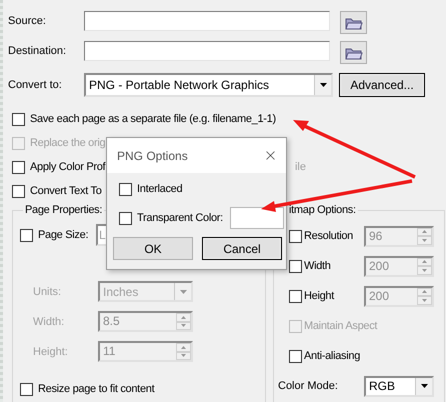  Describe the element at coordinates (68, 167) in the screenshot. I see `option-label: Apply Color Prof` at that location.